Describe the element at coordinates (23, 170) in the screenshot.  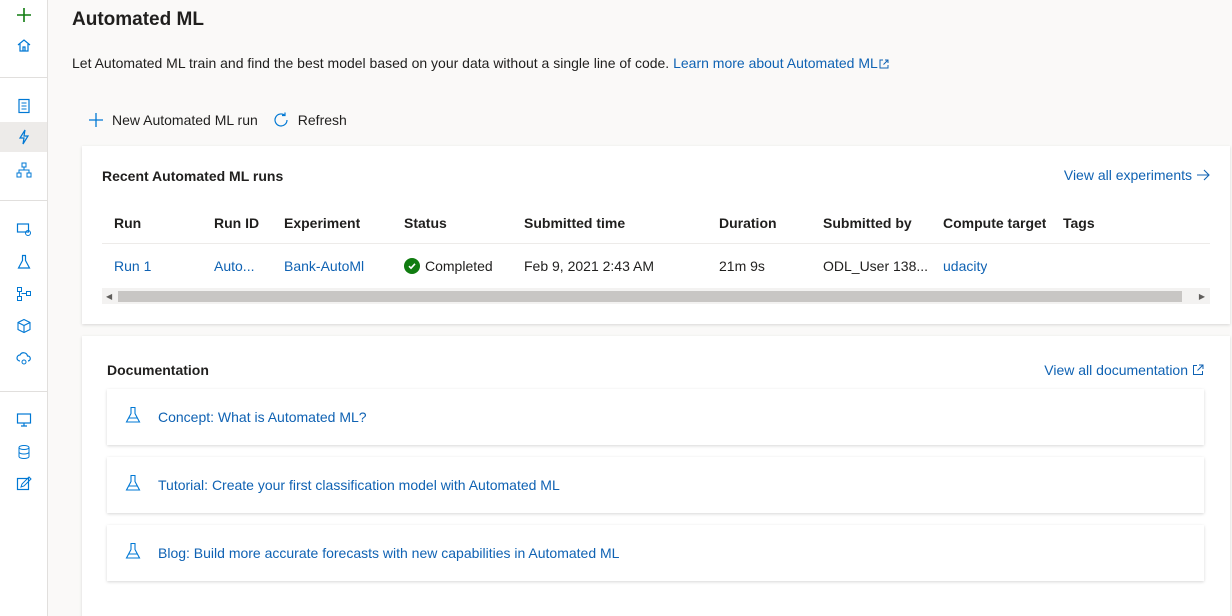
I see `designer-icon` at that location.